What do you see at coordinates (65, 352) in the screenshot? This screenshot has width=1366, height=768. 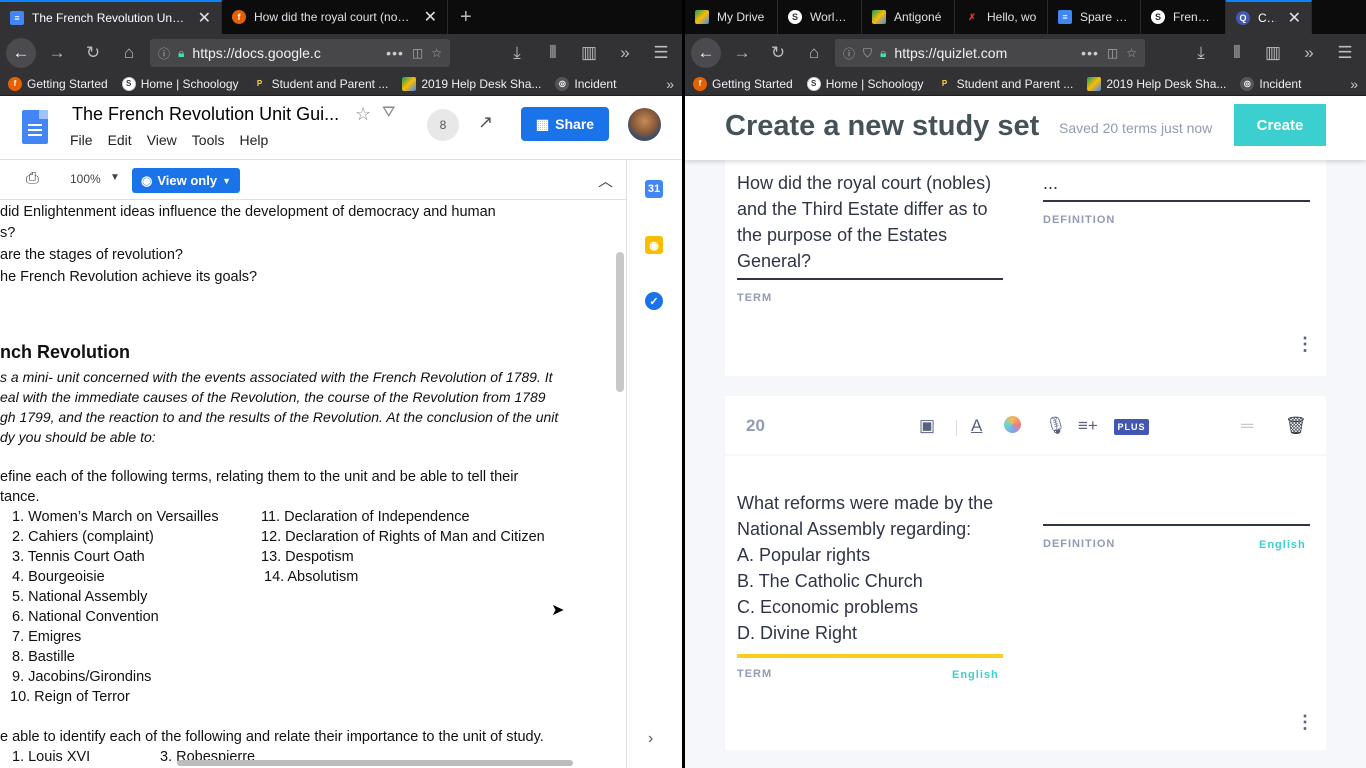 I see `section-heading: nch Revolution` at bounding box center [65, 352].